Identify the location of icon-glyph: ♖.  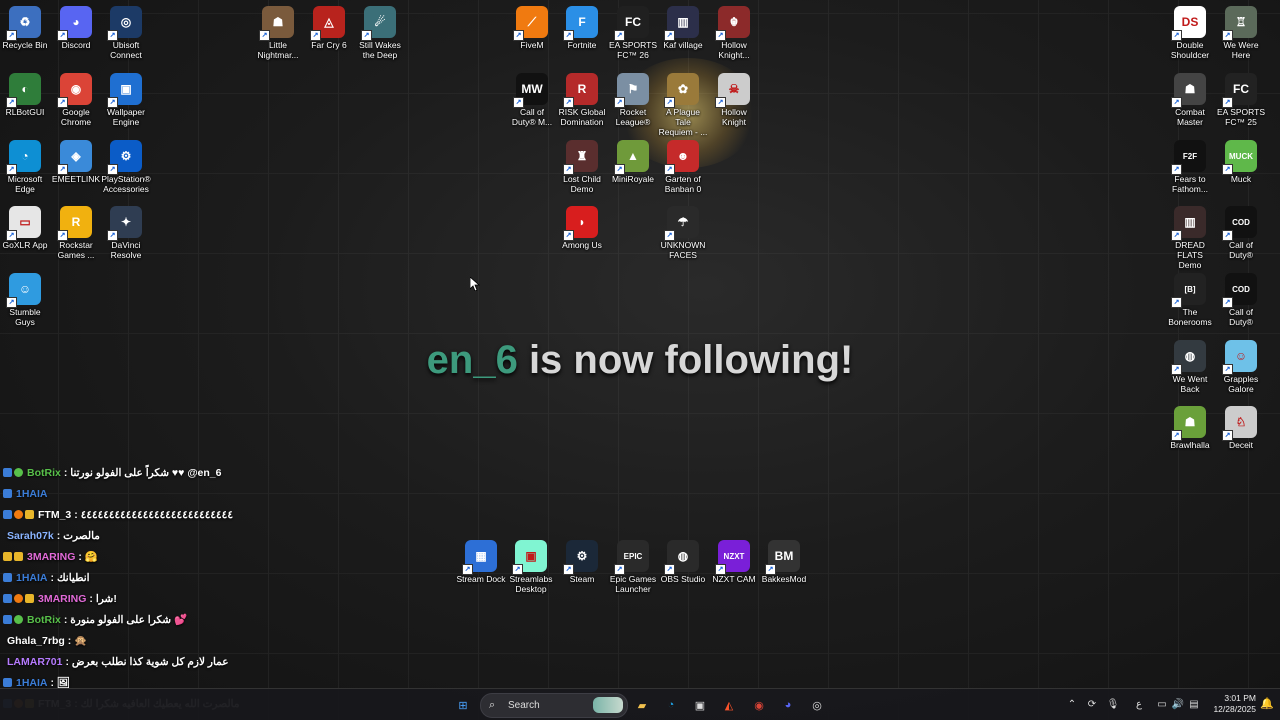
(1241, 22).